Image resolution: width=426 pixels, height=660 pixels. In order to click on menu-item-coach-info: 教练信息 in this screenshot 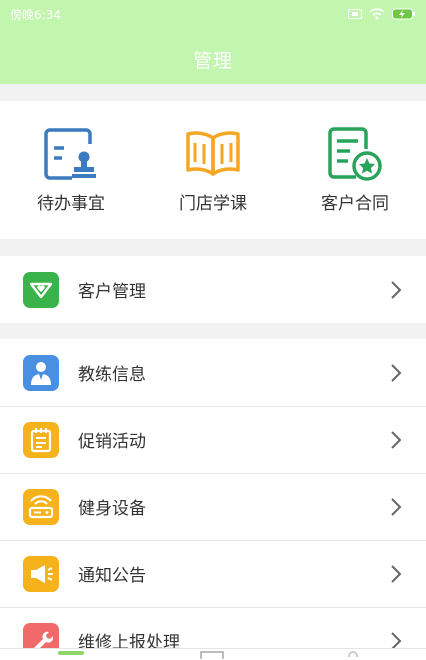, I will do `click(213, 372)`.